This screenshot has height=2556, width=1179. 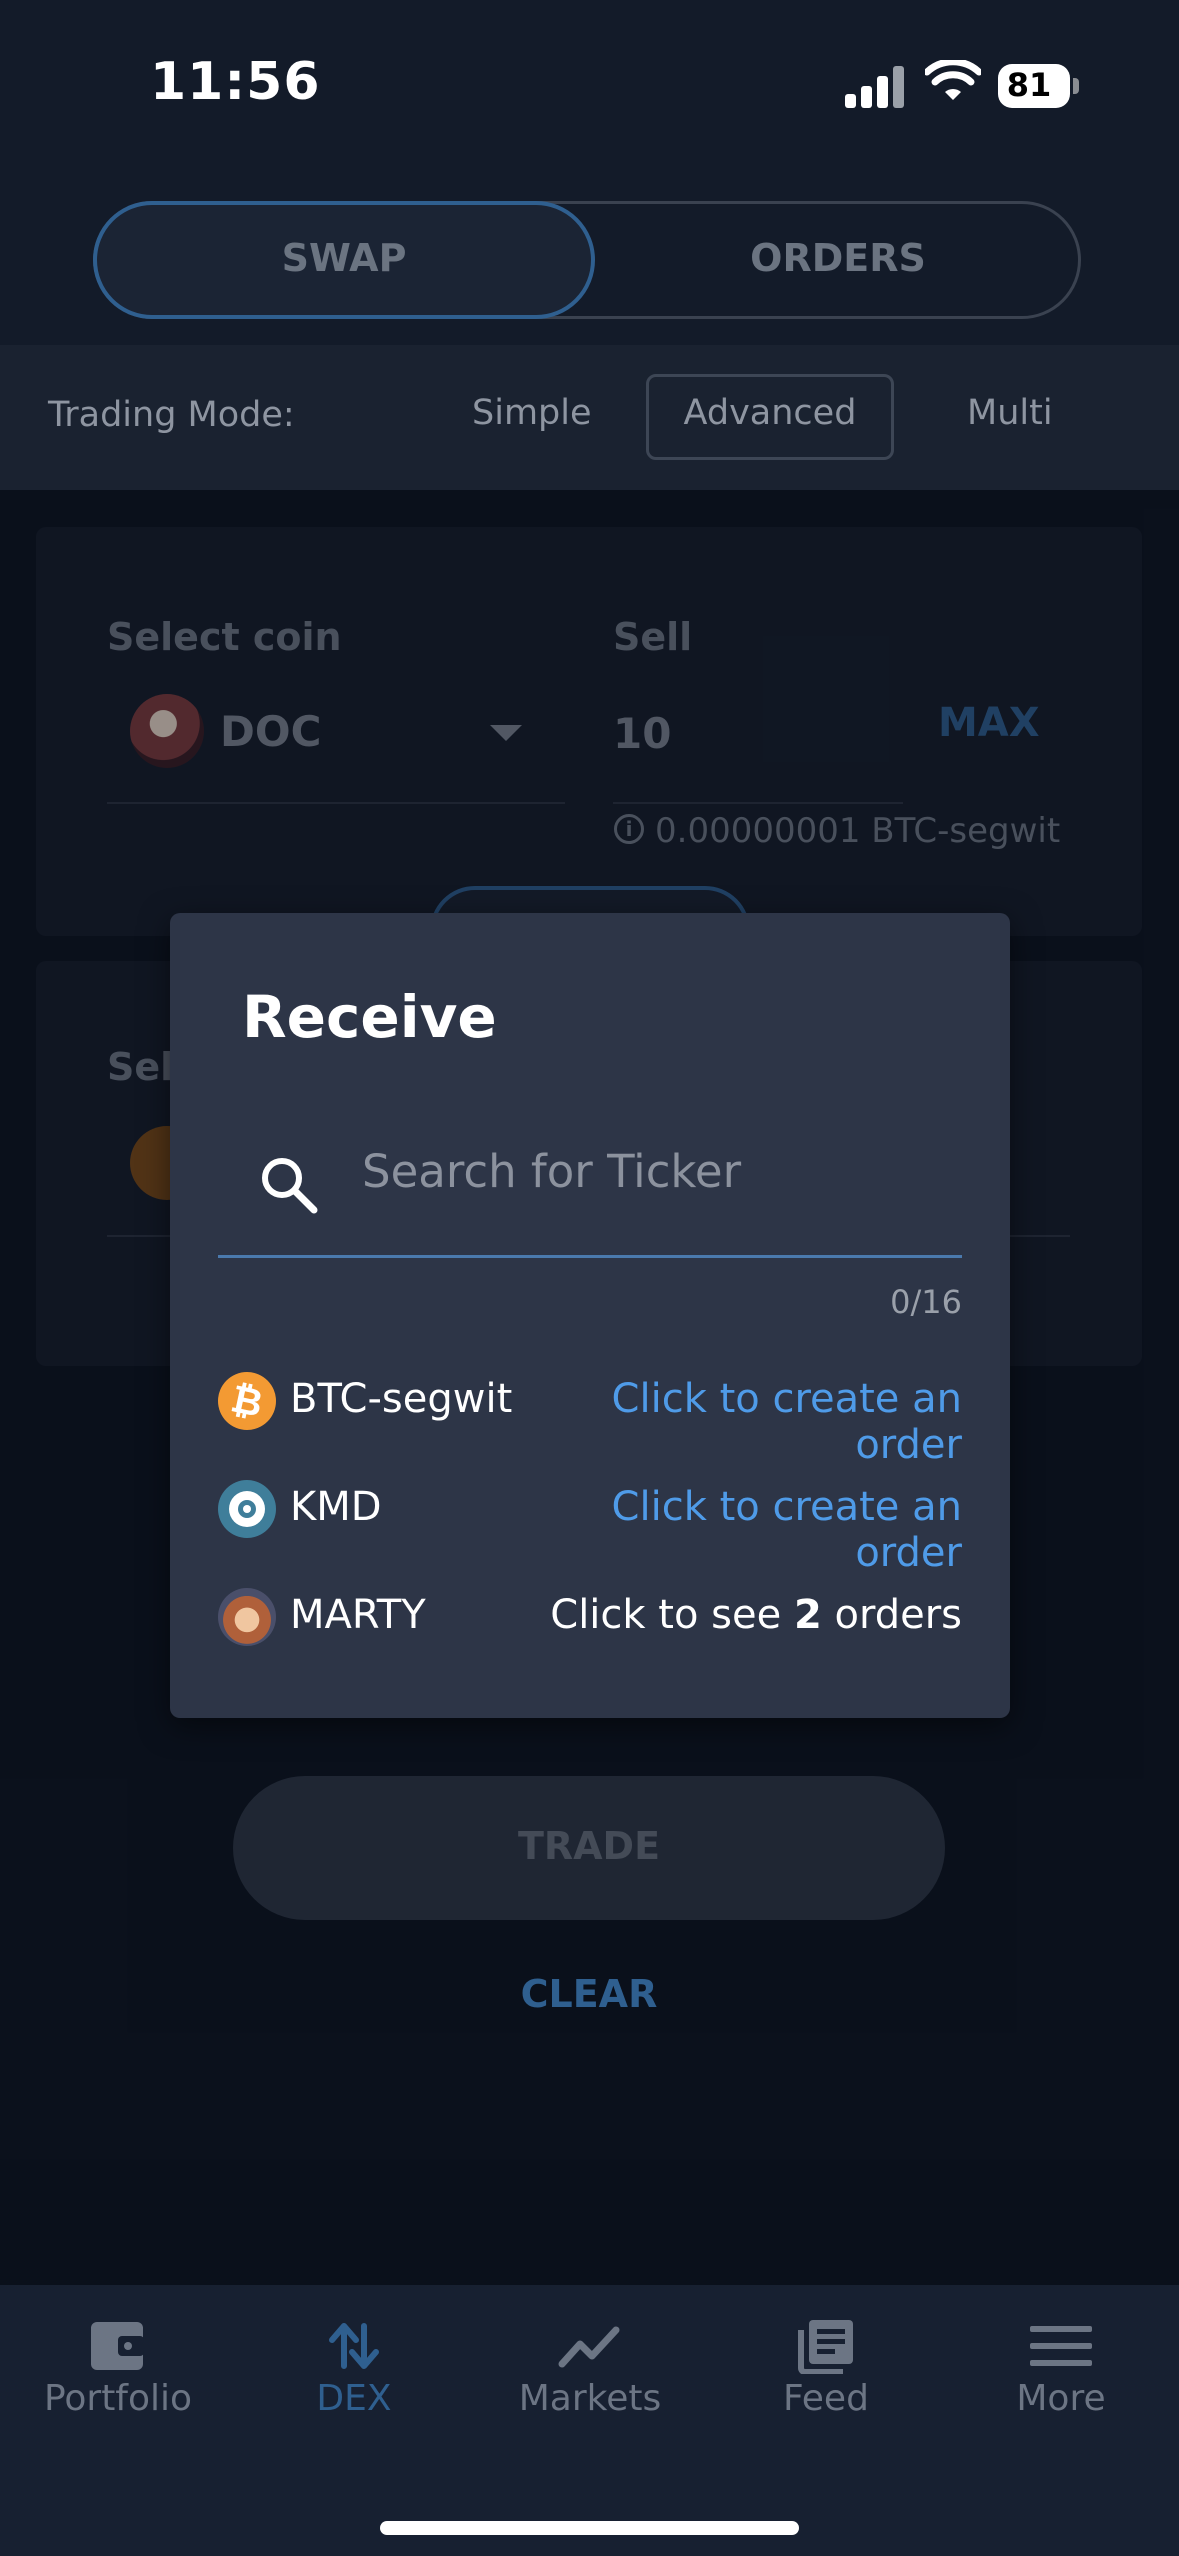 I want to click on nav-label: Feed, so click(x=826, y=2398).